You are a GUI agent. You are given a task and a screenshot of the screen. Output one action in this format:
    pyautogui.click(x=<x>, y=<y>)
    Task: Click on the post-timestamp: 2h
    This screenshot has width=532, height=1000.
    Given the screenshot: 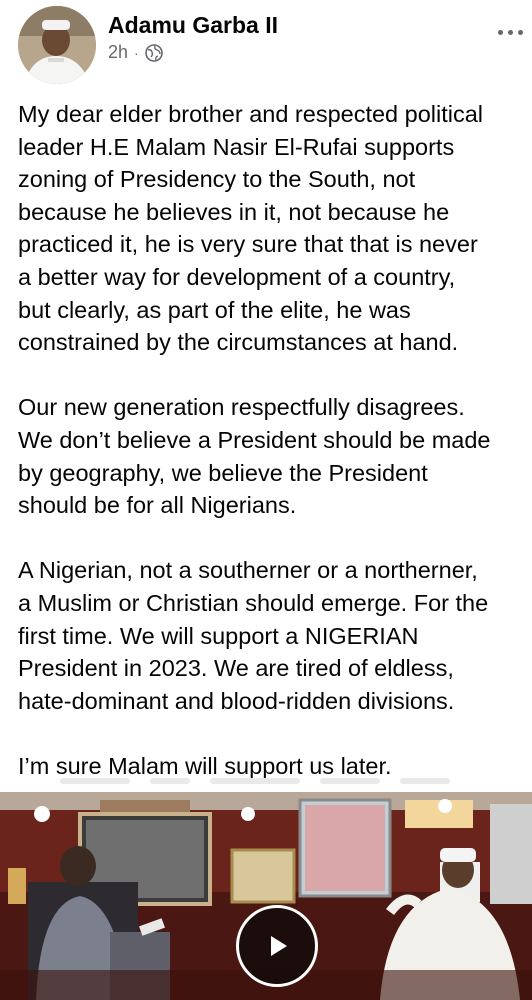 What is the action you would take?
    pyautogui.click(x=118, y=52)
    